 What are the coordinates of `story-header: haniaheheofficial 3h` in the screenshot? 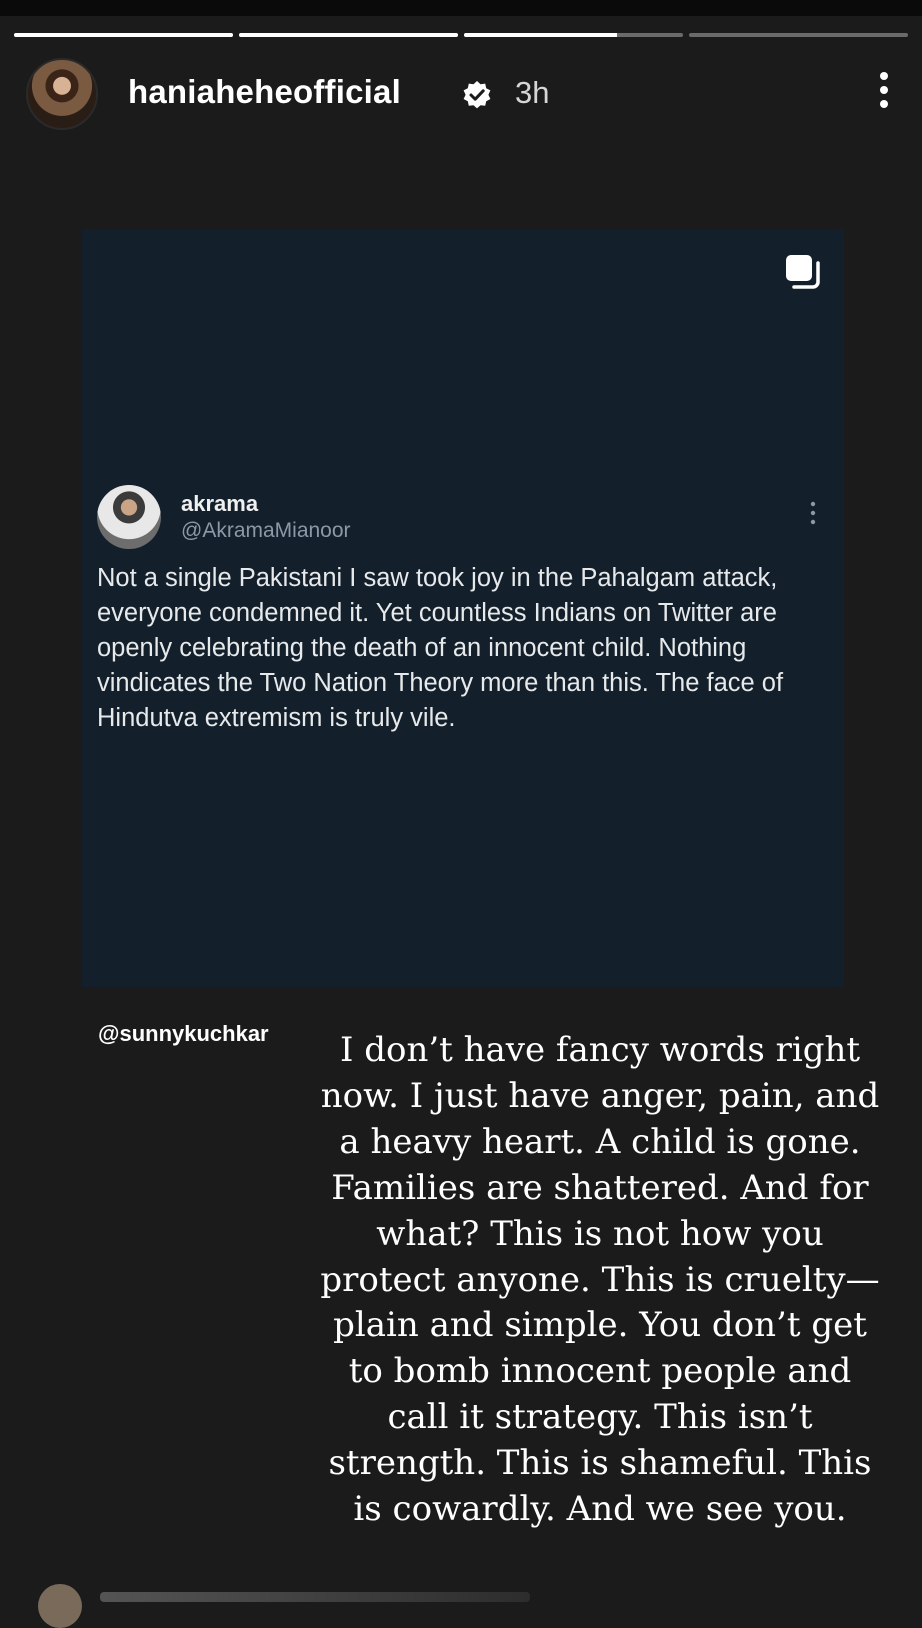 It's located at (461, 95).